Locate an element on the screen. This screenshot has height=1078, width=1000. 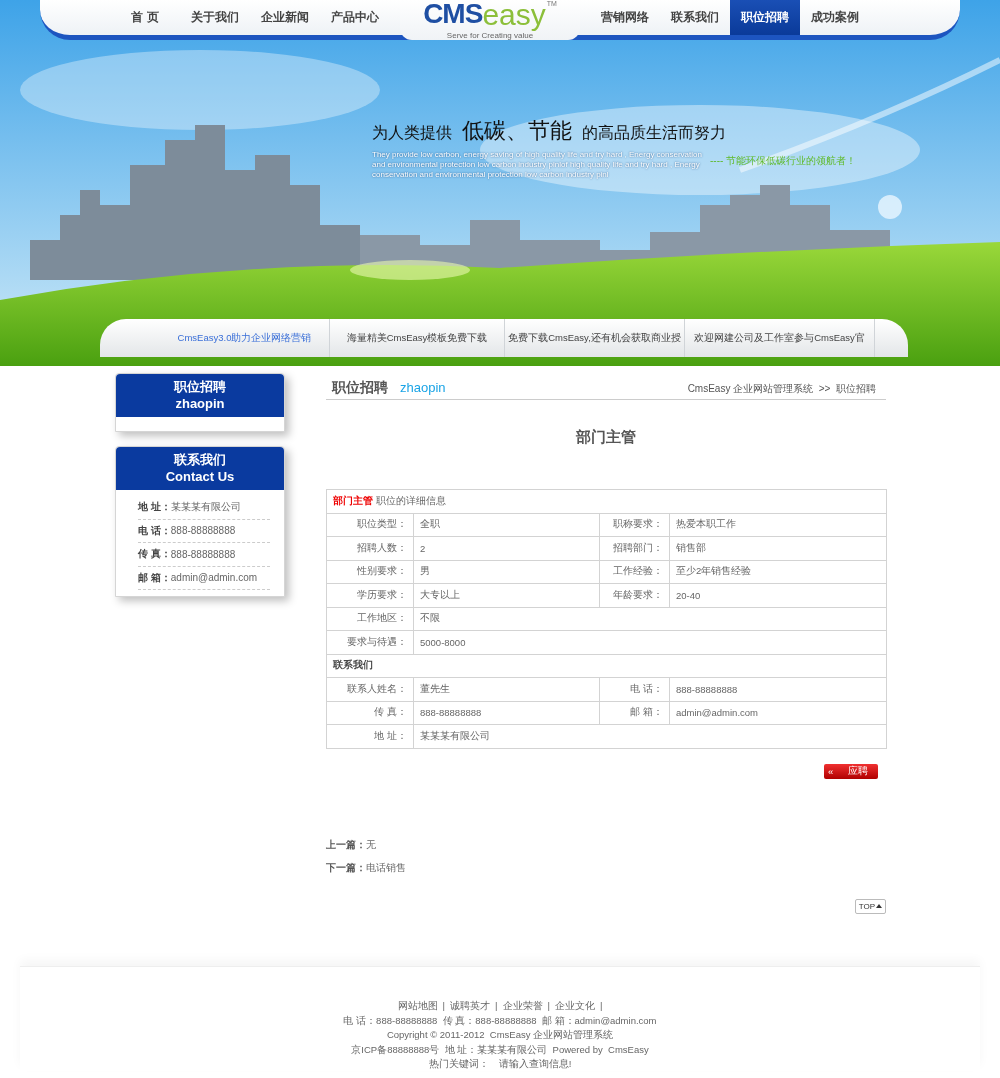
table-cell: 全职 is located at coordinates (506, 525).